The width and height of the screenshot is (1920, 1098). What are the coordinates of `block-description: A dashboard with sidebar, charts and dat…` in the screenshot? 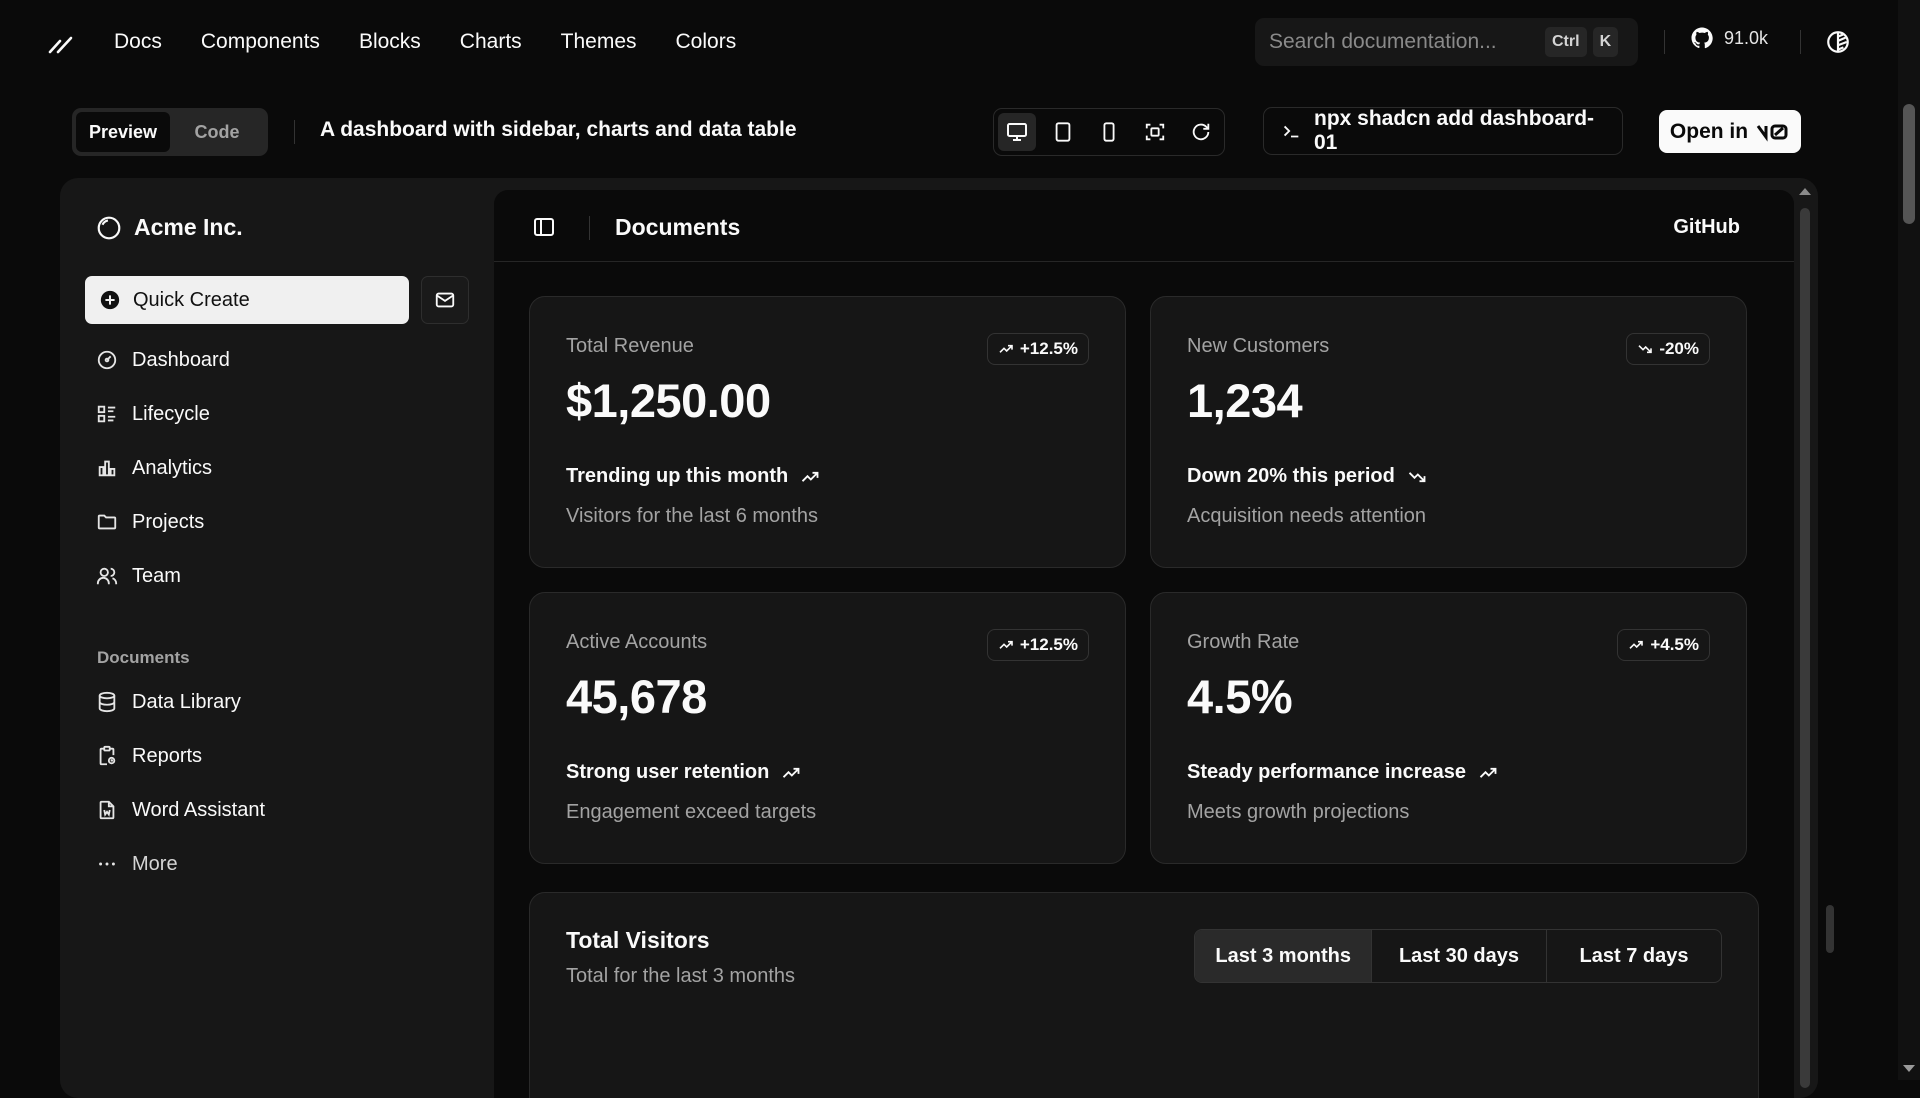 It's located at (558, 129).